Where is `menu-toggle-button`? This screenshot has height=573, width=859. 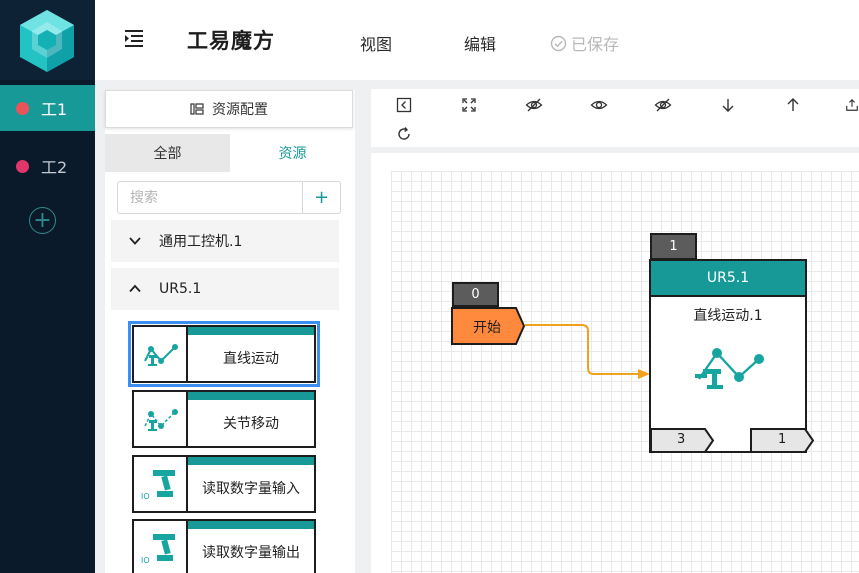 menu-toggle-button is located at coordinates (134, 40).